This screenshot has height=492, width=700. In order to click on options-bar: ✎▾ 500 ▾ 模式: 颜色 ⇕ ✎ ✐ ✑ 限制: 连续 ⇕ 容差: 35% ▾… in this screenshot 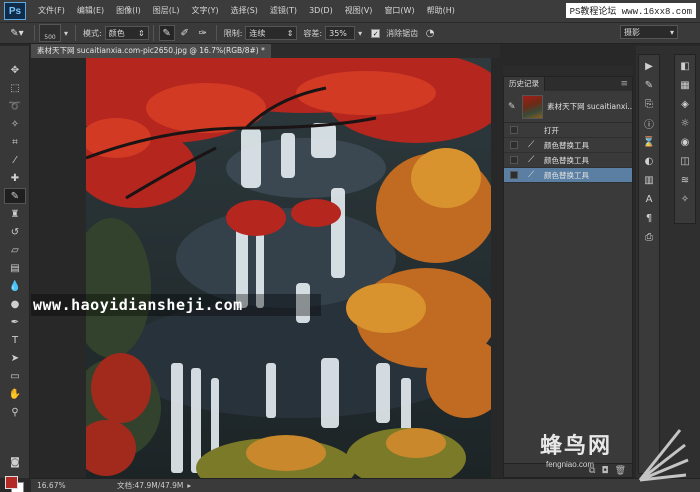, I will do `click(350, 33)`.